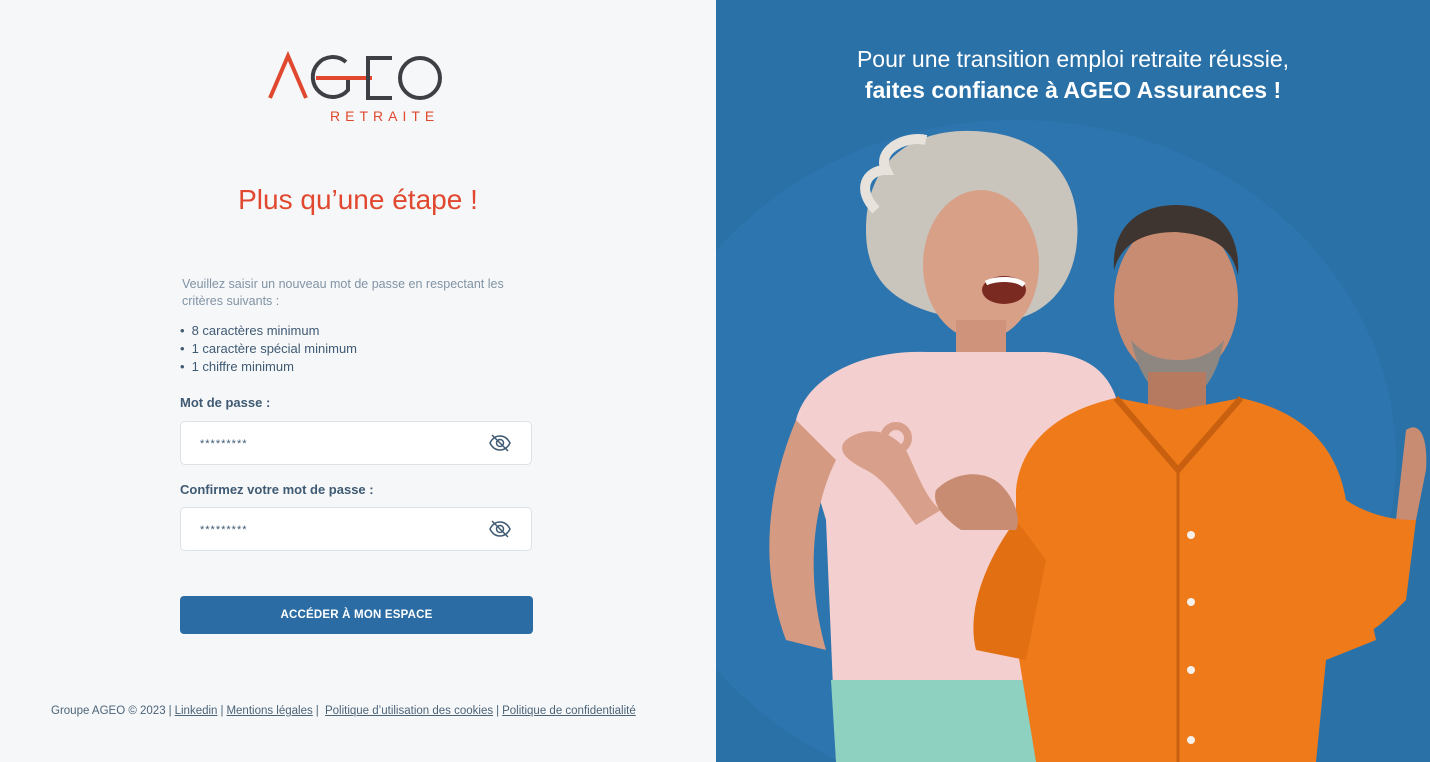  I want to click on password-field, so click(356, 443).